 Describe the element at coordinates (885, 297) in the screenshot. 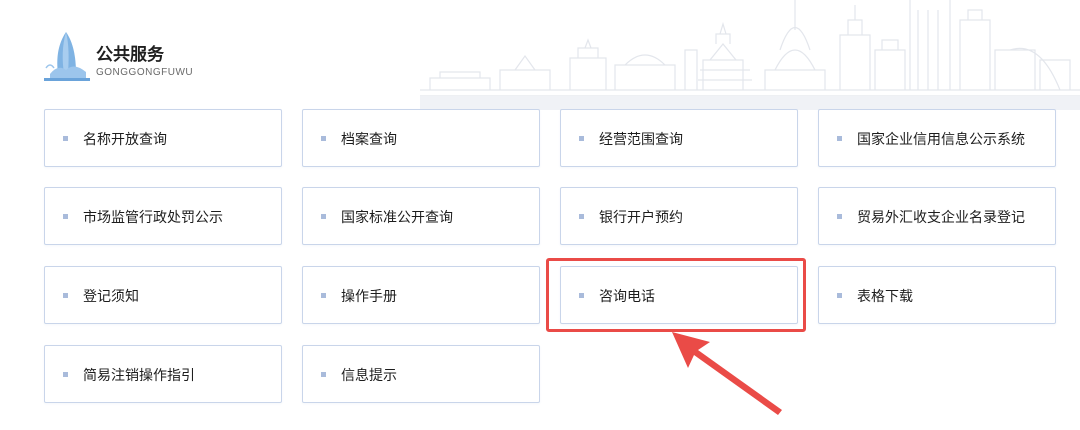

I see `service-label: 表格下载` at that location.